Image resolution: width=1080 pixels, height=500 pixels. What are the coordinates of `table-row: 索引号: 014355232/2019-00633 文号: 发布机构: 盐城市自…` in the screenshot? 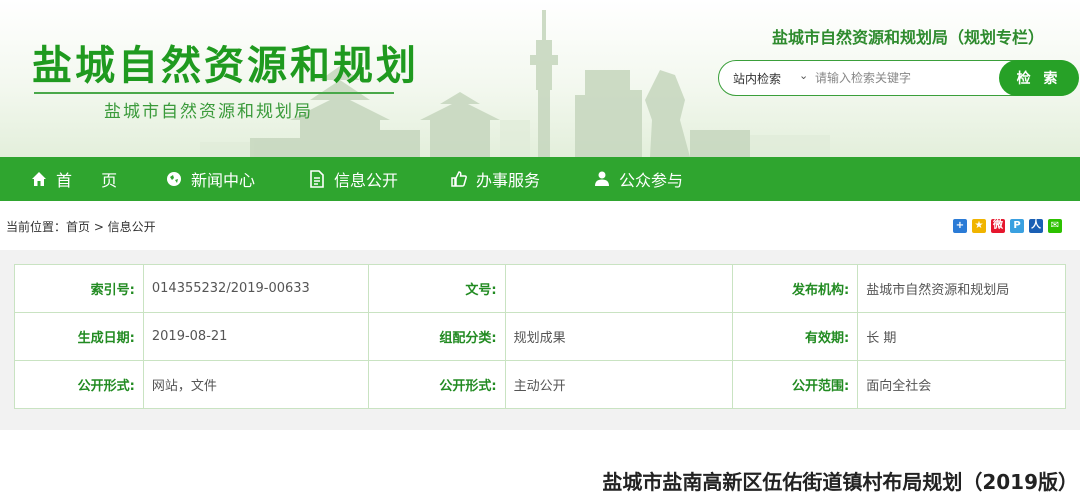 It's located at (540, 288).